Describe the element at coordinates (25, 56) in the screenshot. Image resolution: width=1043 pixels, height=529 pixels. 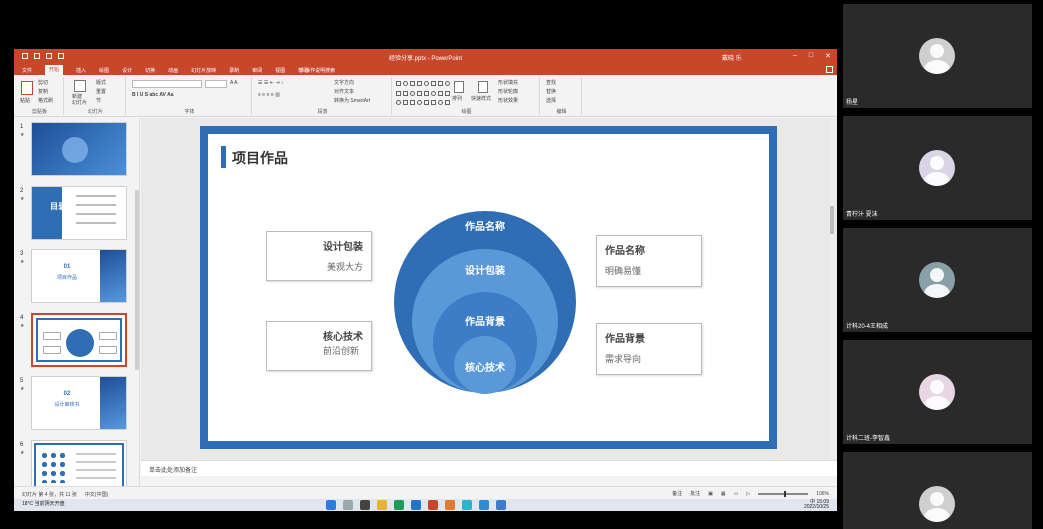
I see `save-icon` at that location.